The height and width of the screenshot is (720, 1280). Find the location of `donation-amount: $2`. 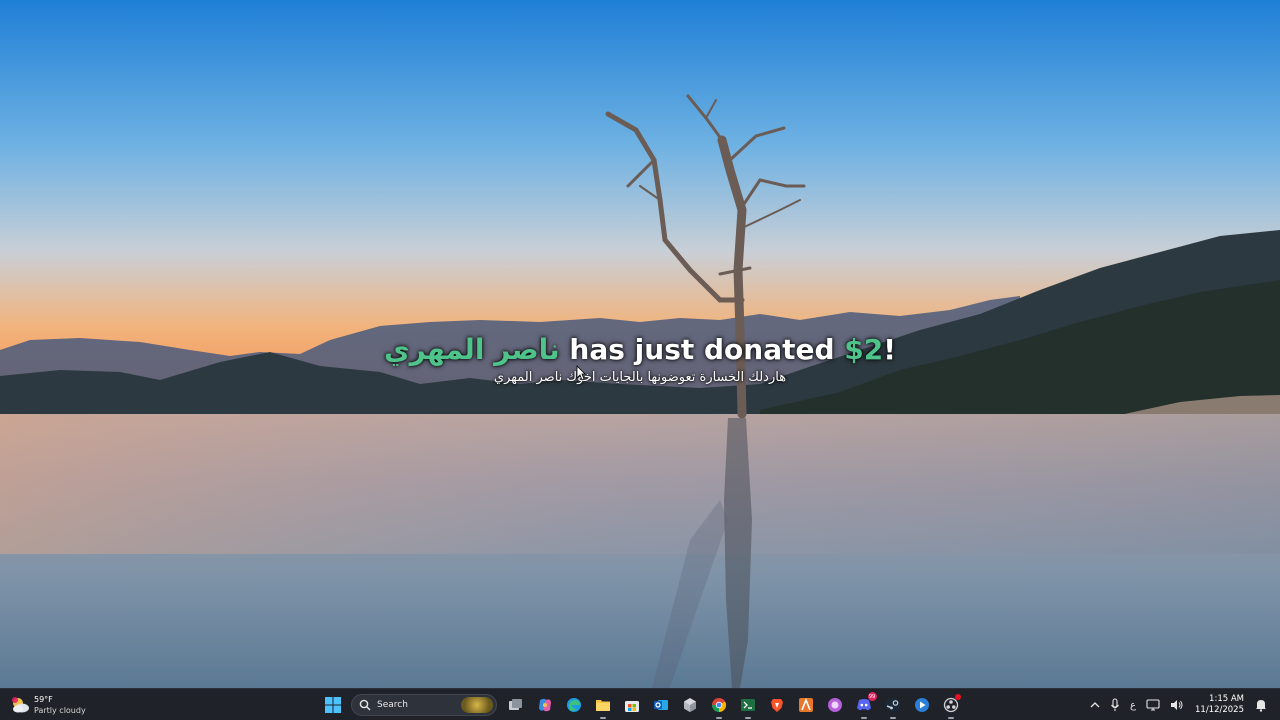

donation-amount: $2 is located at coordinates (864, 349).